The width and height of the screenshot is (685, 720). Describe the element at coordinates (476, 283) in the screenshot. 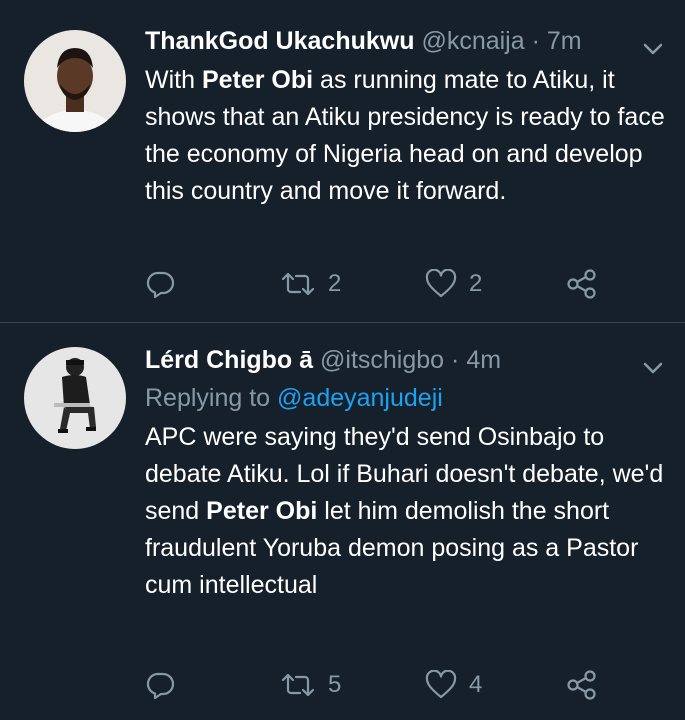

I see `like-count: 2` at that location.